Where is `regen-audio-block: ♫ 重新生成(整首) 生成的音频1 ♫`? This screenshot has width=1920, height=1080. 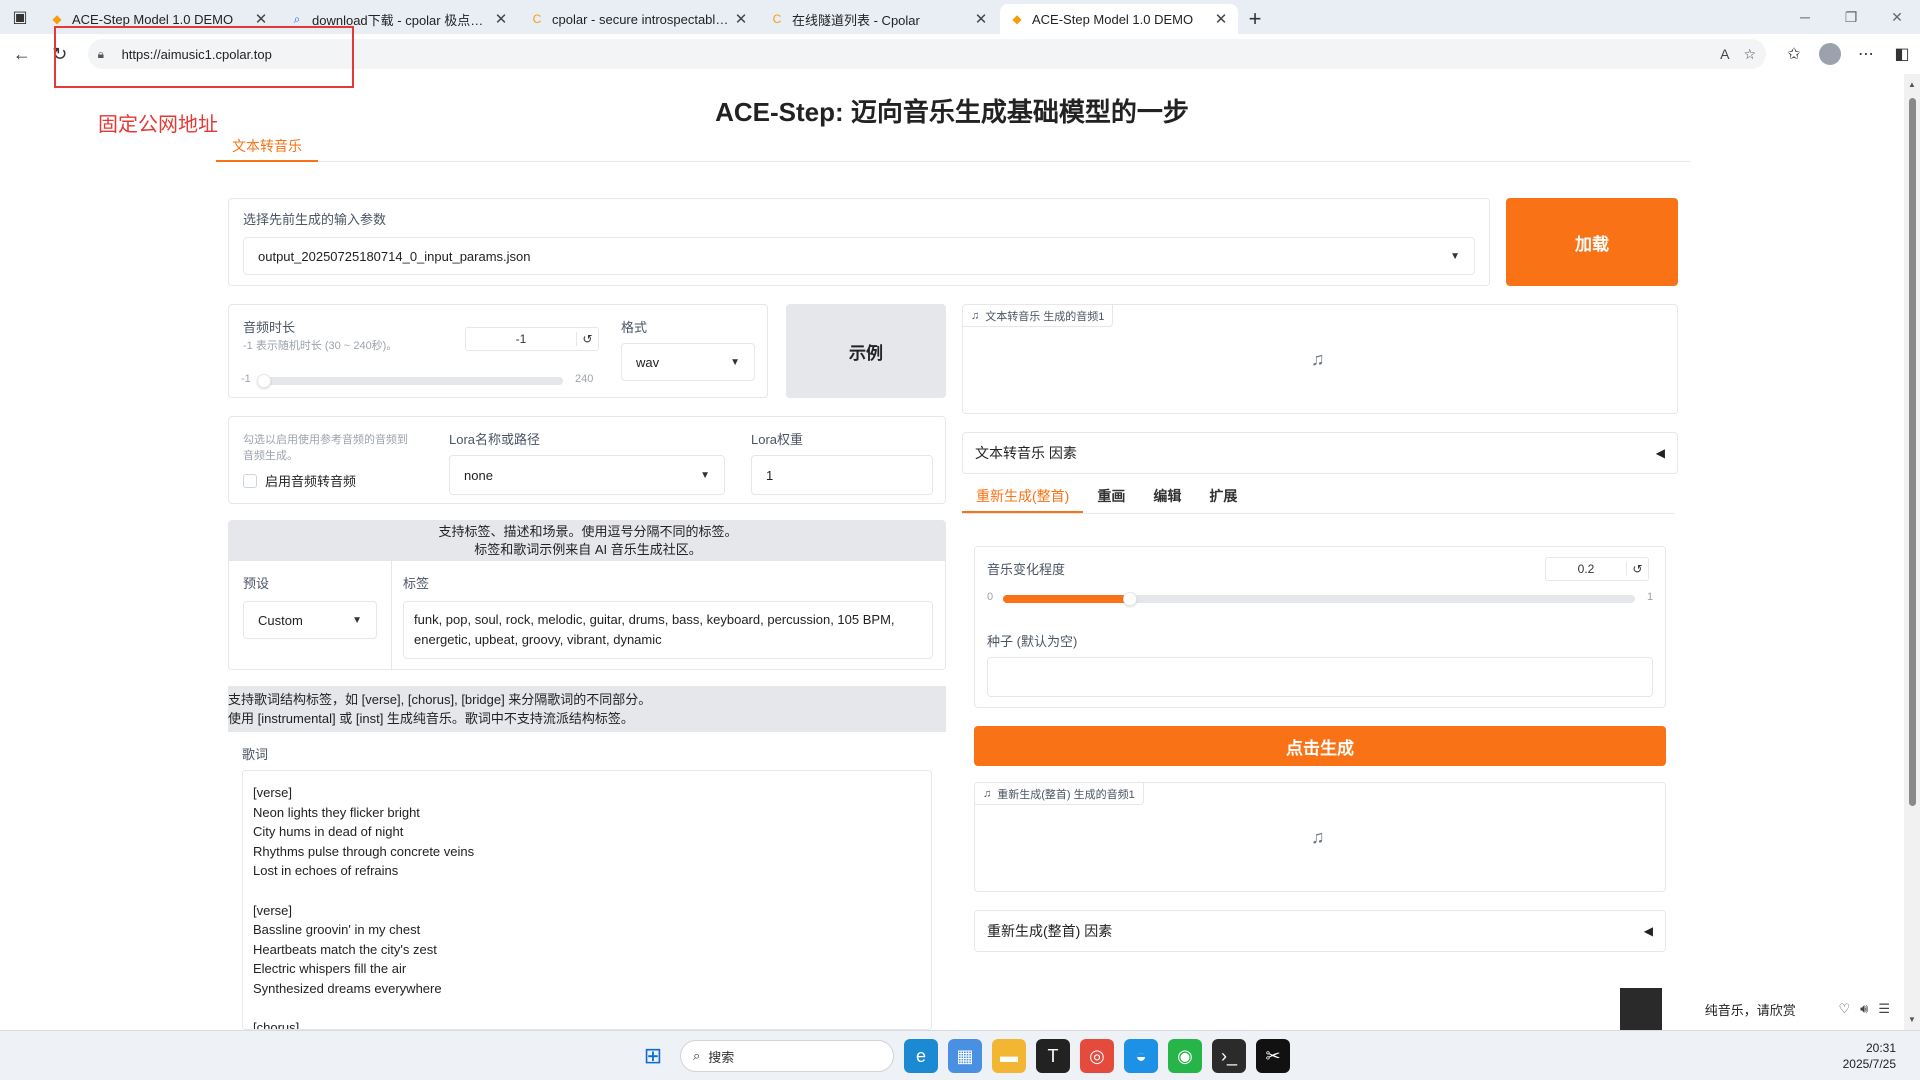
regen-audio-block: ♫ 重新生成(整首) 生成的音频1 ♫ is located at coordinates (1320, 837).